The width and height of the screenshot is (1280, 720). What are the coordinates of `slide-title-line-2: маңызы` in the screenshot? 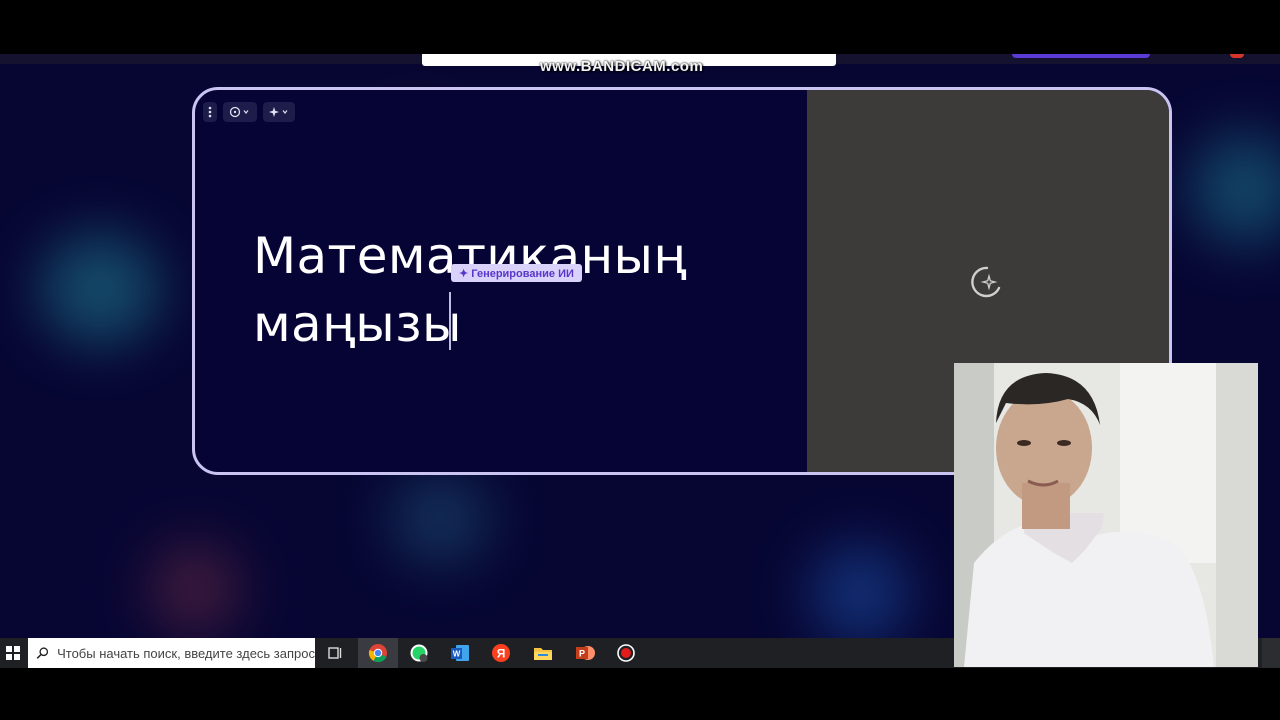 It's located at (470, 324).